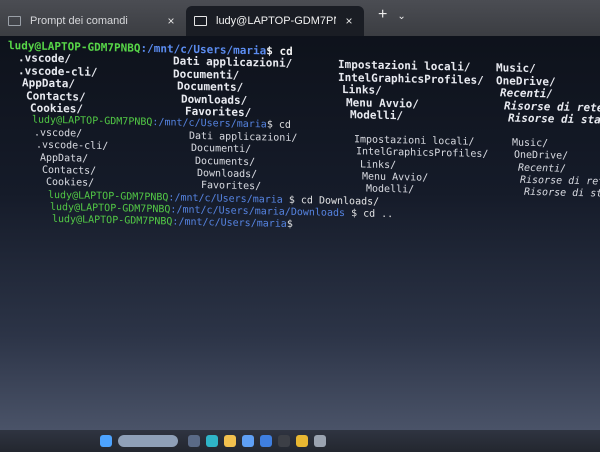 This screenshot has height=452, width=600. What do you see at coordinates (14, 21) in the screenshot?
I see `cmd-icon` at bounding box center [14, 21].